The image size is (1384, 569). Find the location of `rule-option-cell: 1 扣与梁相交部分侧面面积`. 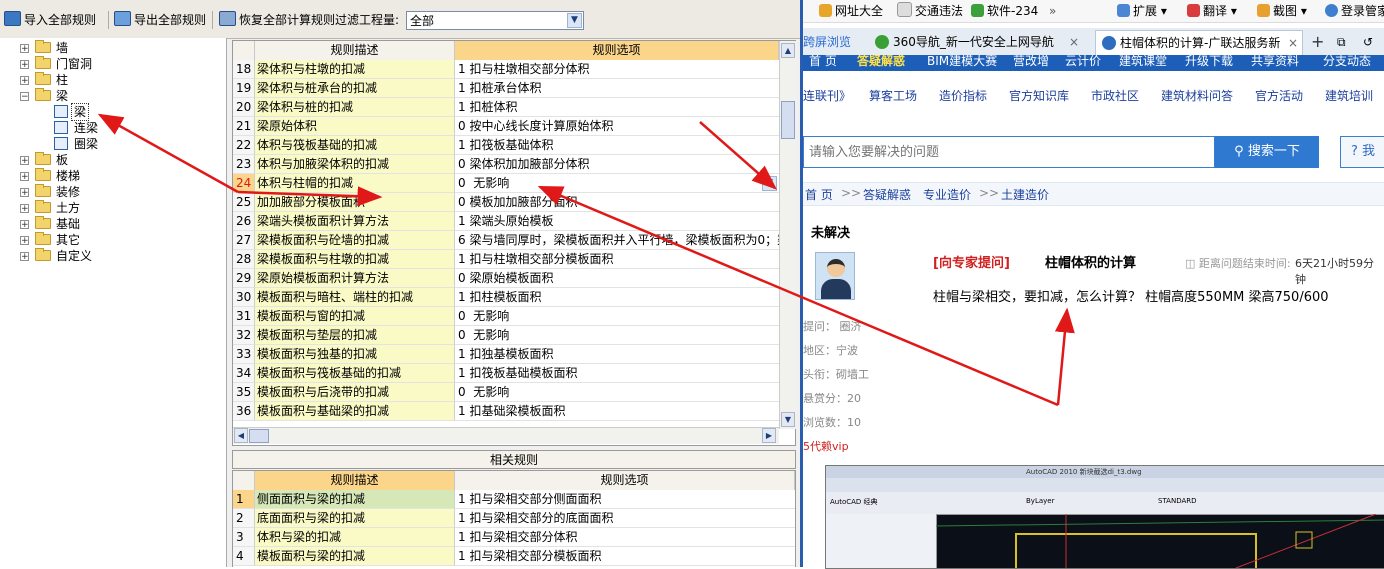

rule-option-cell: 1 扣与梁相交部分侧面面积 is located at coordinates (625, 499).